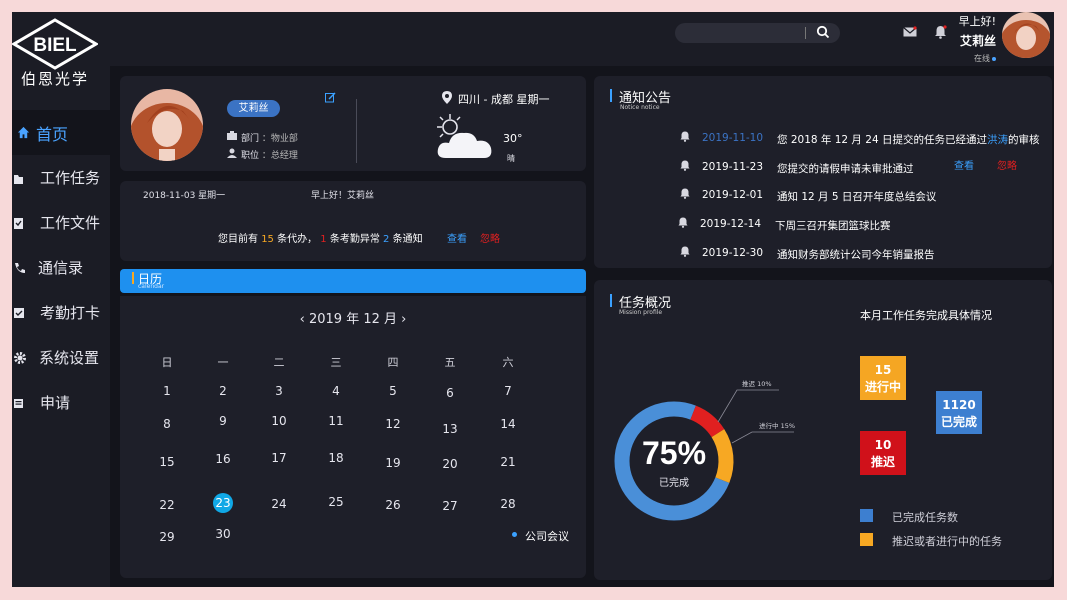  I want to click on calendar-day: 16, so click(223, 459).